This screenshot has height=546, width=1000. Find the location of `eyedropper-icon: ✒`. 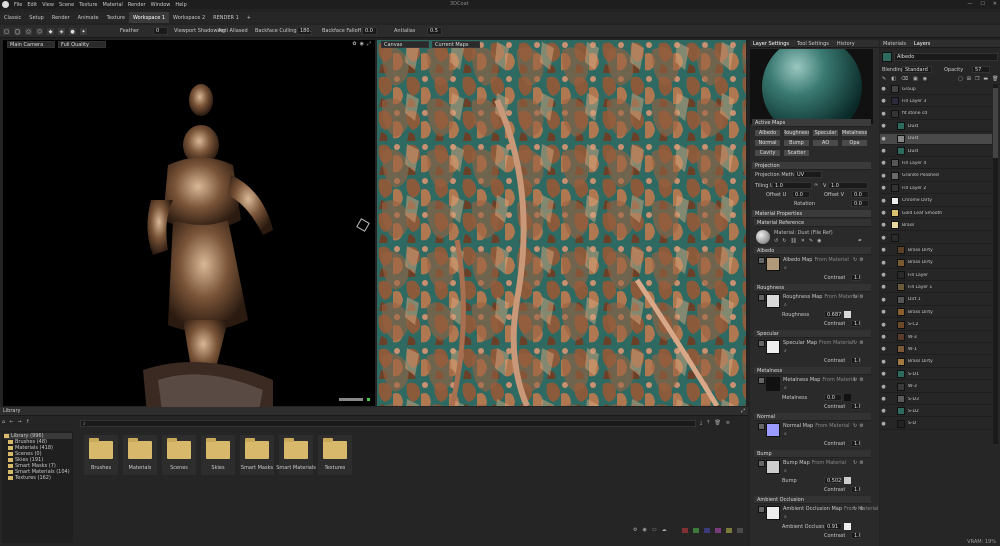

eyedropper-icon: ✒ is located at coordinates (860, 241).